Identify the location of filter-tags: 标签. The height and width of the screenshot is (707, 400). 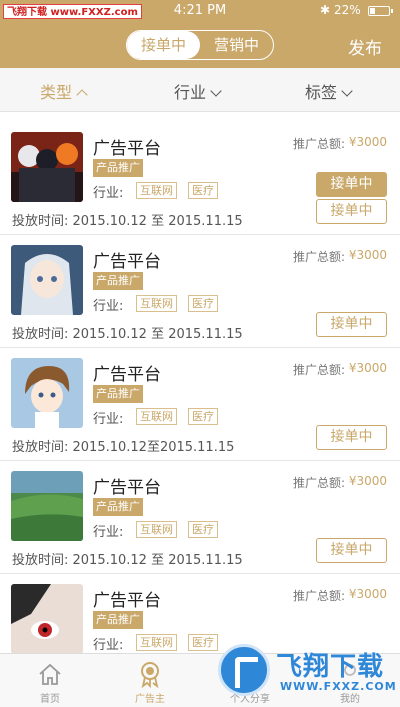
(329, 91).